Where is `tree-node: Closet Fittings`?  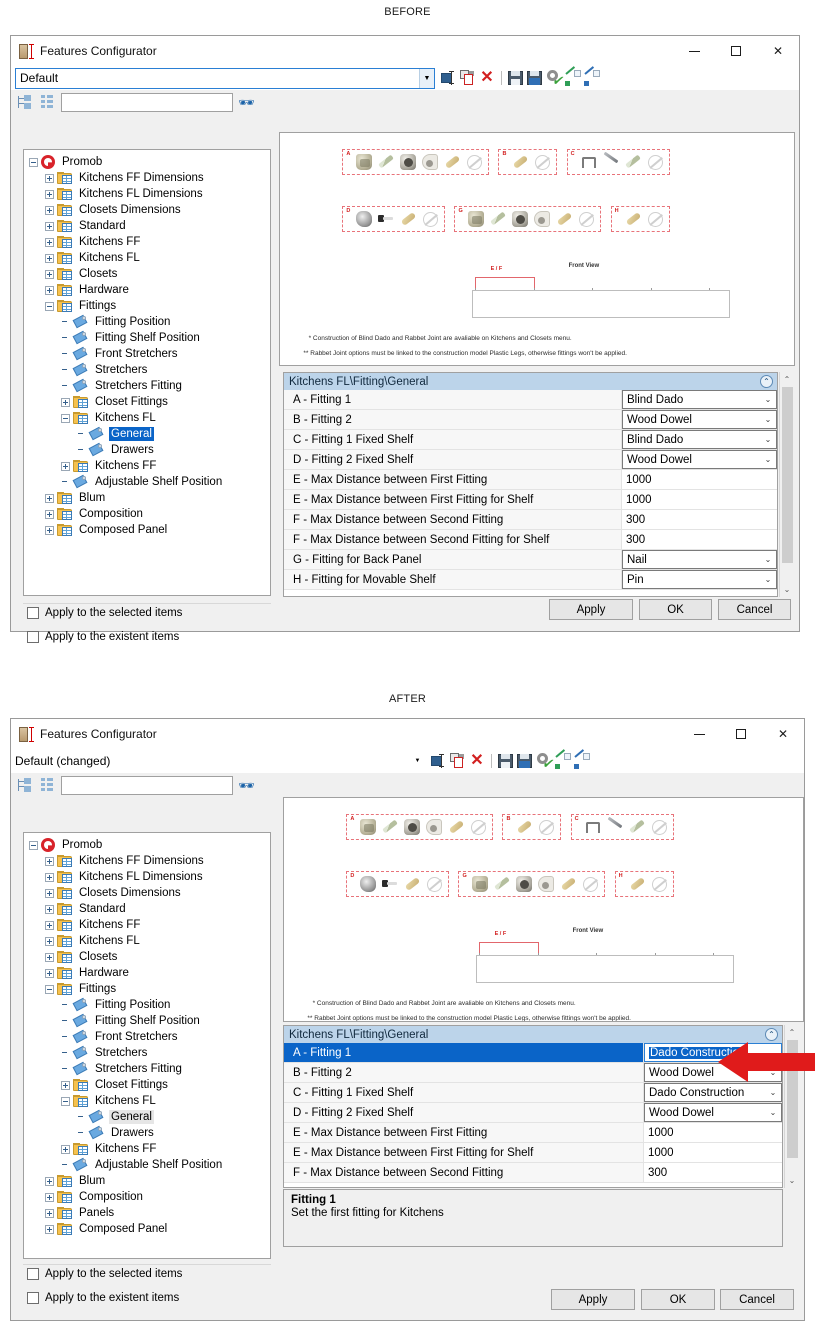 tree-node: Closet Fittings is located at coordinates (147, 402).